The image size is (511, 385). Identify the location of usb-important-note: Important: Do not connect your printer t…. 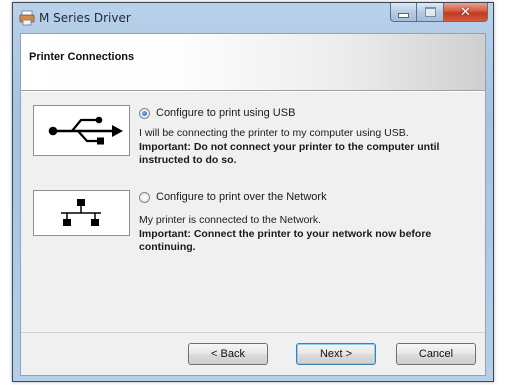
(289, 153).